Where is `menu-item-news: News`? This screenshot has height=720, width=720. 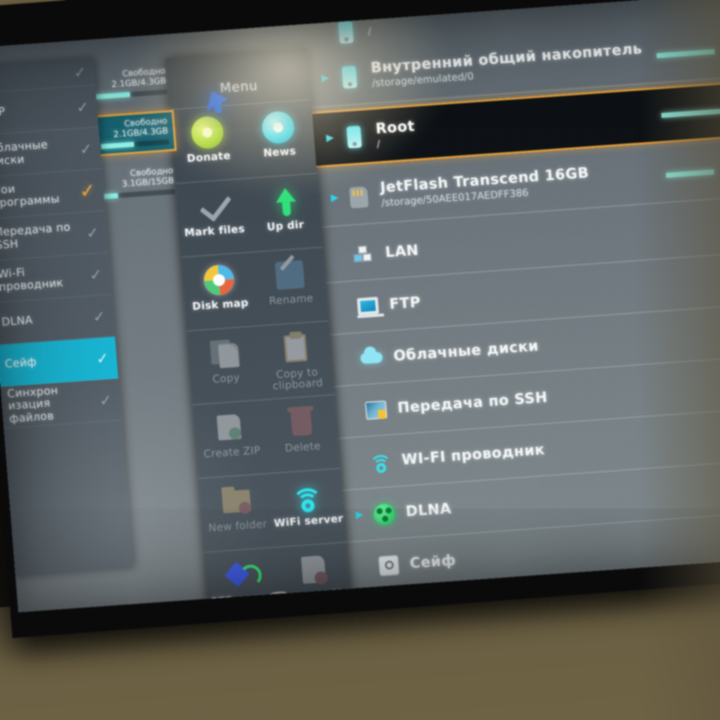
menu-item-news: News is located at coordinates (278, 139).